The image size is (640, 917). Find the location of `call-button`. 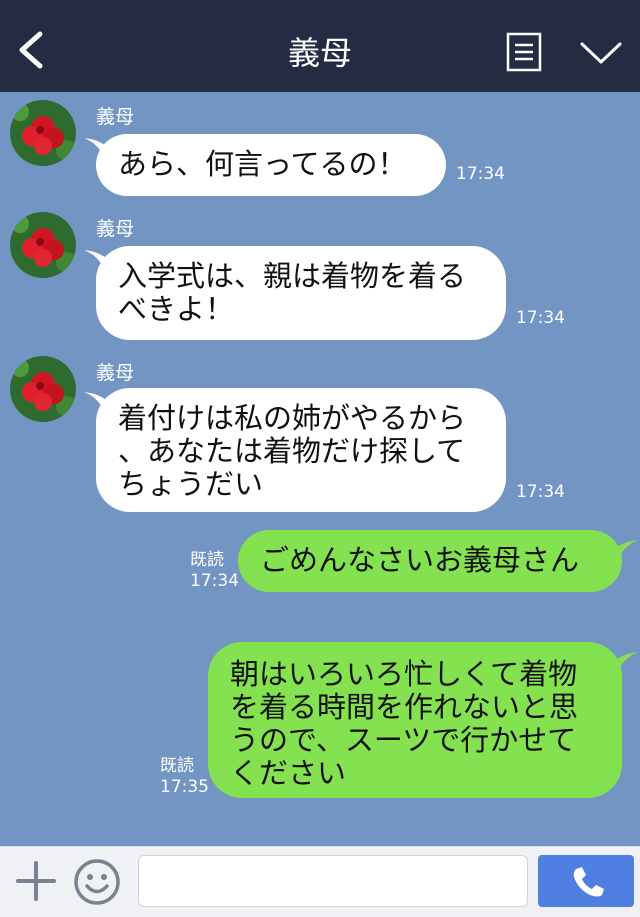

call-button is located at coordinates (586, 881).